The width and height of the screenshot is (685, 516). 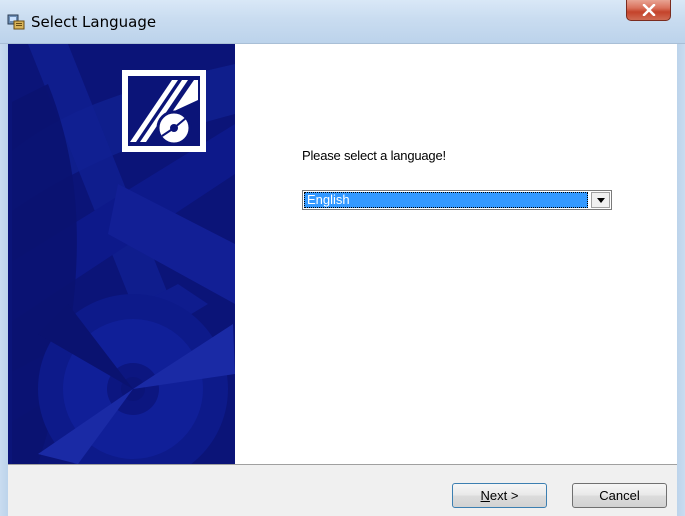 What do you see at coordinates (504, 495) in the screenshot?
I see `next-button-label: ext >` at bounding box center [504, 495].